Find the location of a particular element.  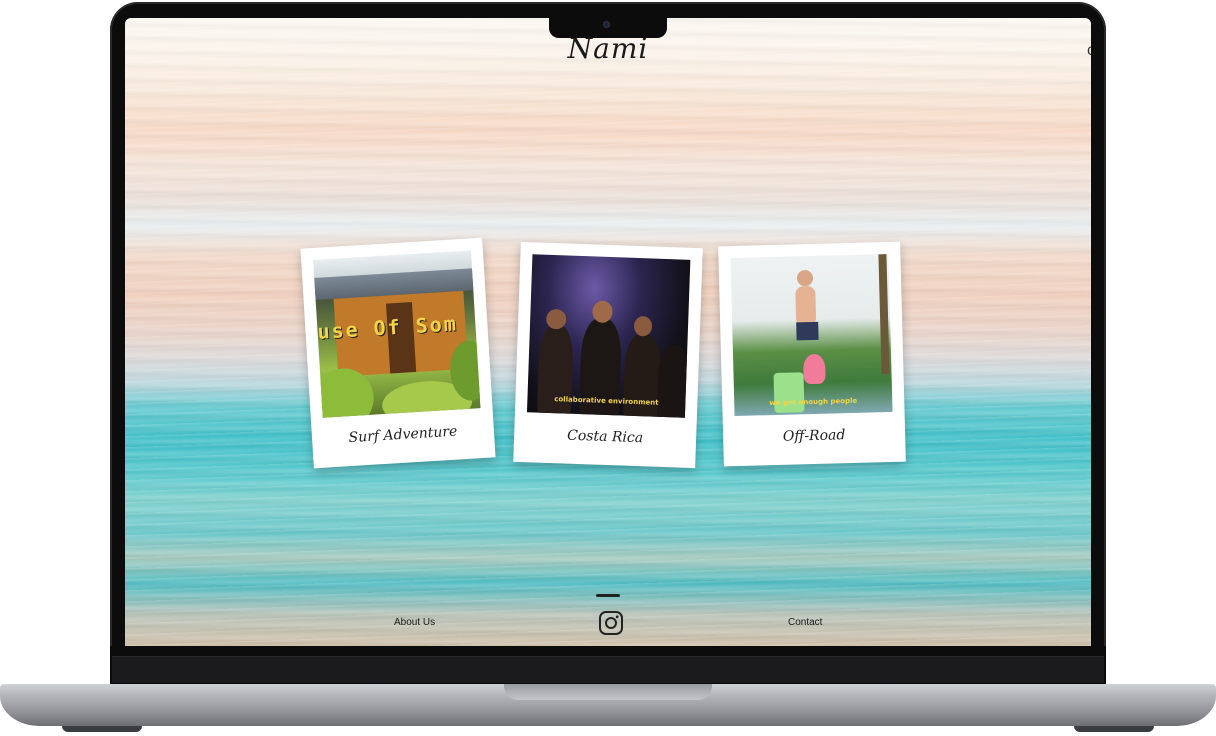

off-road-photo: we got enough people is located at coordinates (811, 335).